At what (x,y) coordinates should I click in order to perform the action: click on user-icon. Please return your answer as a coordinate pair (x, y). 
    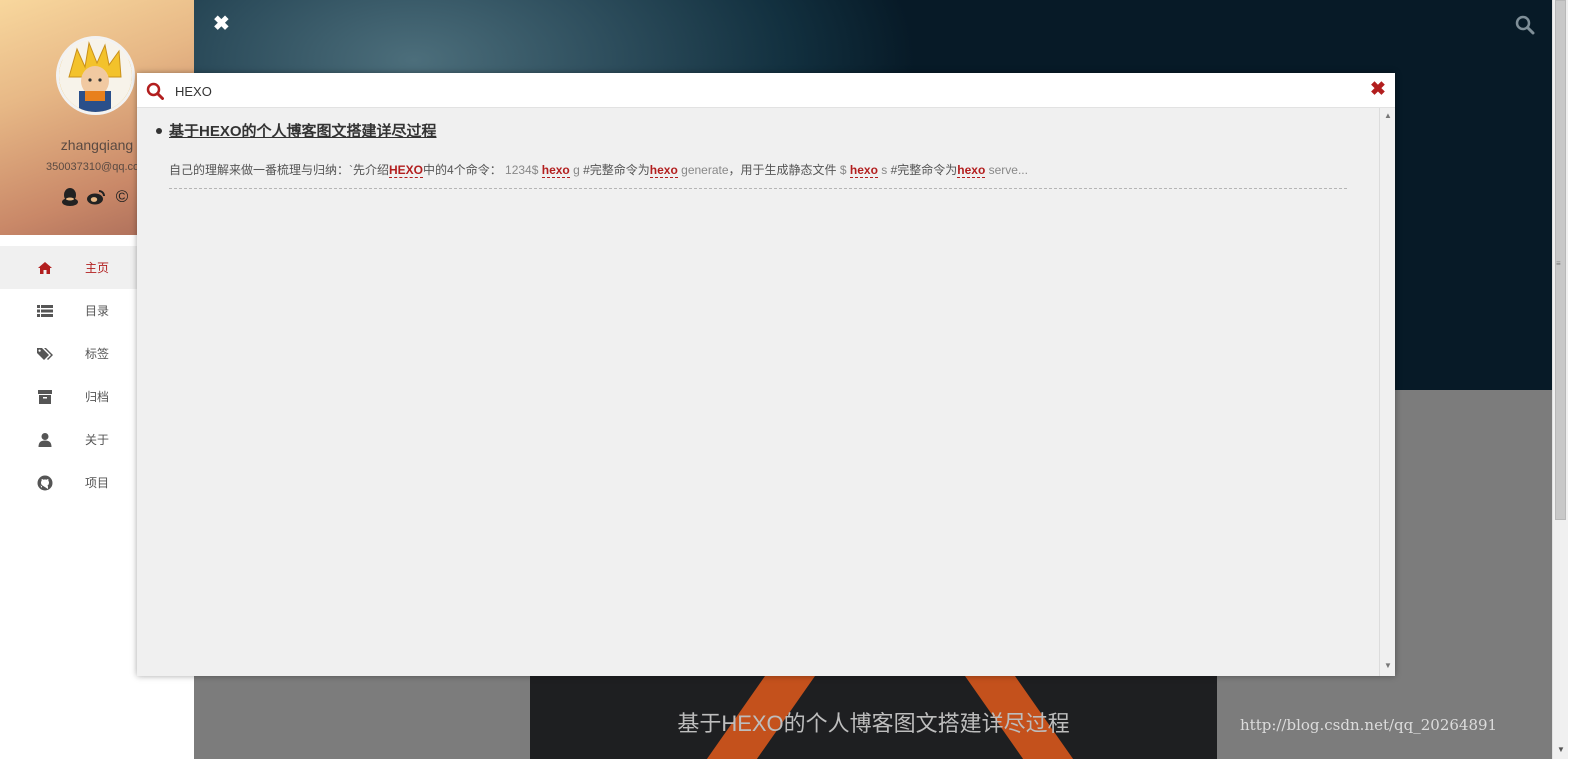
    Looking at the image, I should click on (45, 440).